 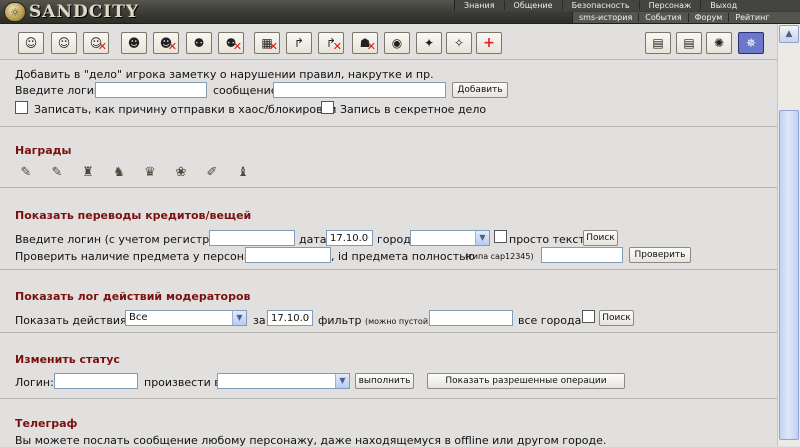 What do you see at coordinates (709, 17) in the screenshot?
I see `nav-forum: Форум` at bounding box center [709, 17].